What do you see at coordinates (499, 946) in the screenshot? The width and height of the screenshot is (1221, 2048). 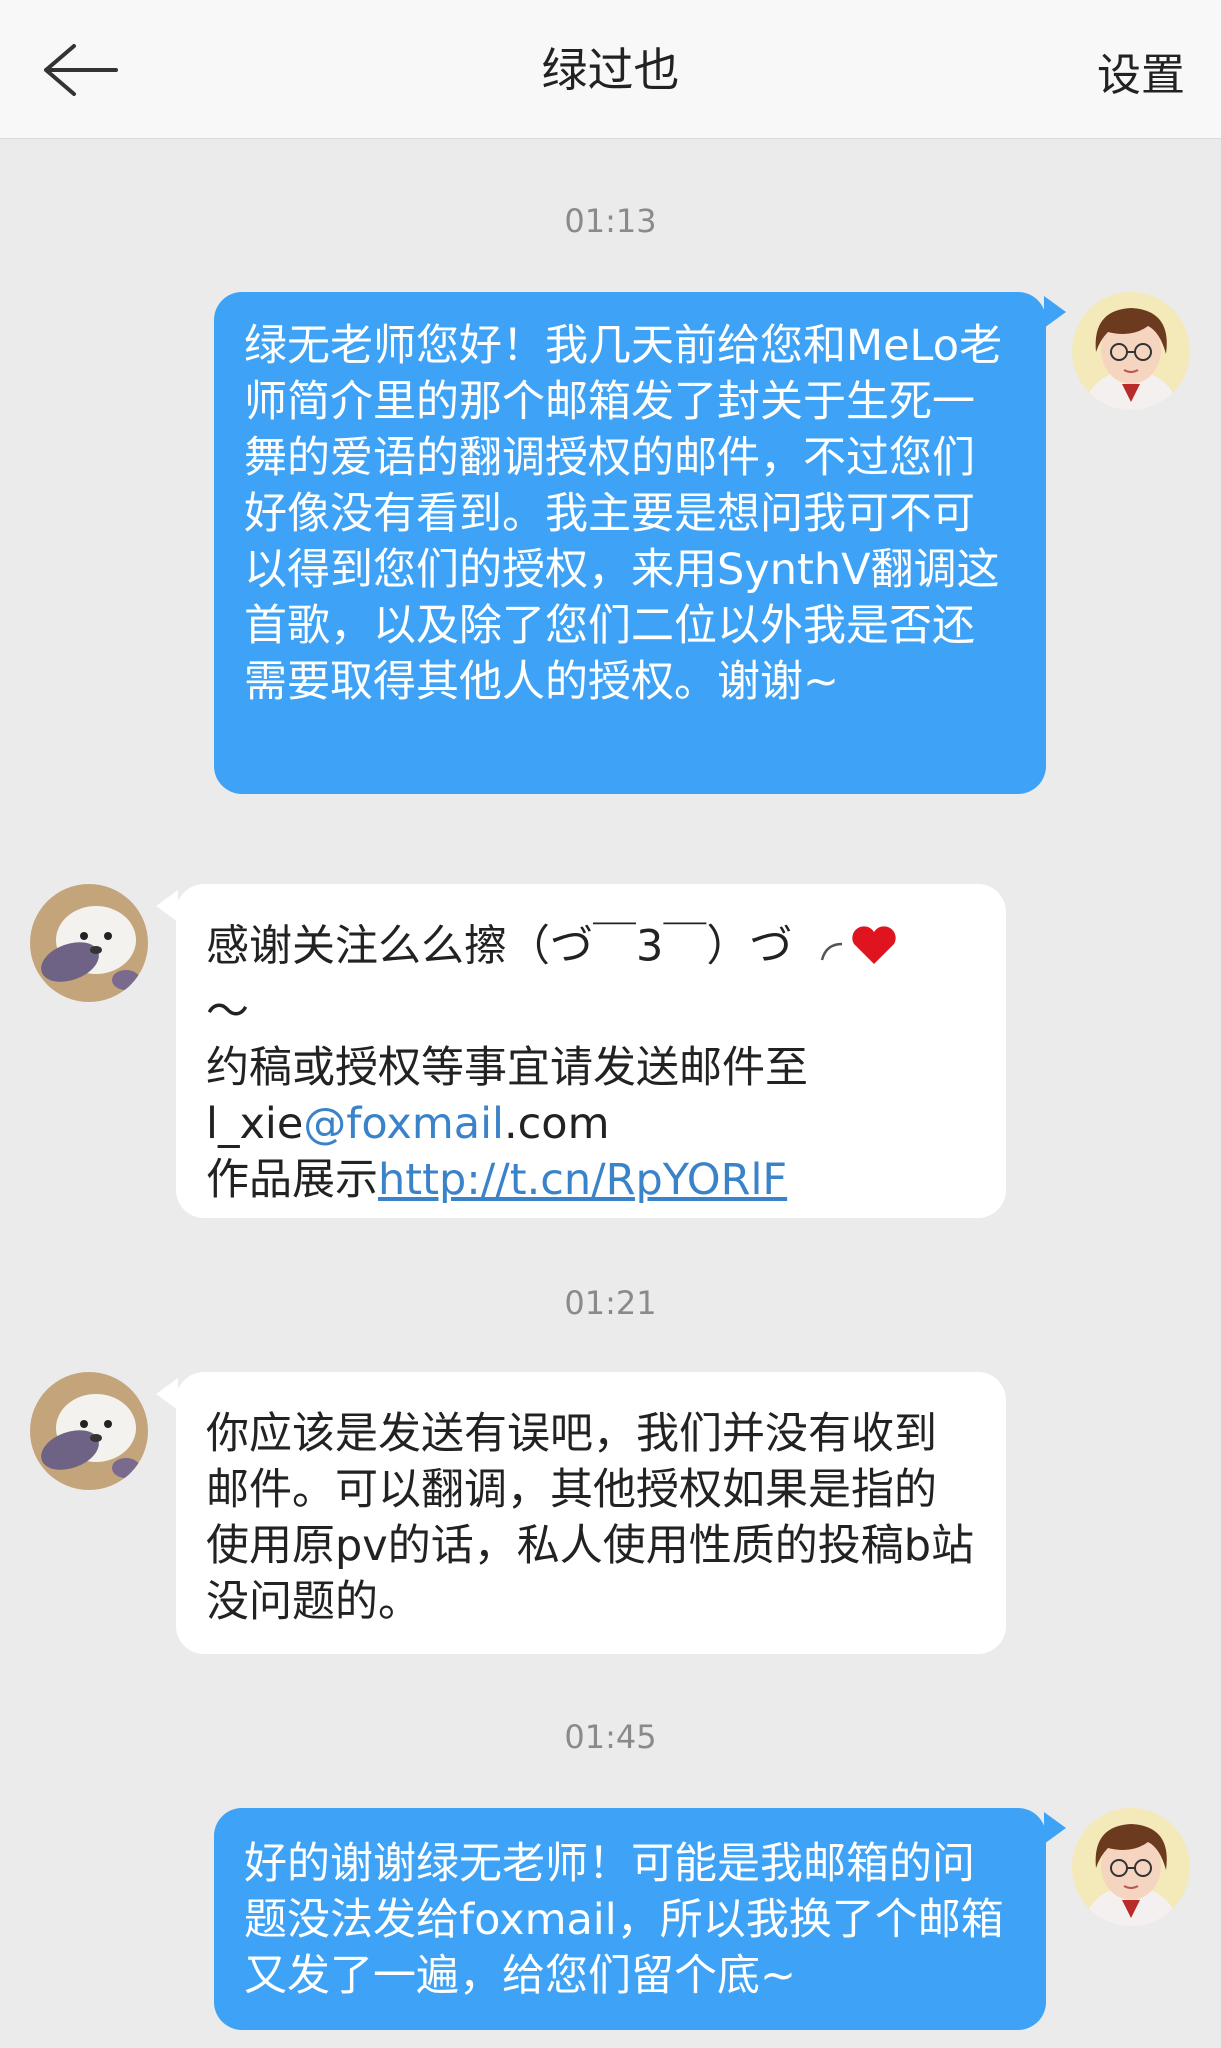 I see `message-text: 感谢关注么么擦（づ￣3￣）づ` at bounding box center [499, 946].